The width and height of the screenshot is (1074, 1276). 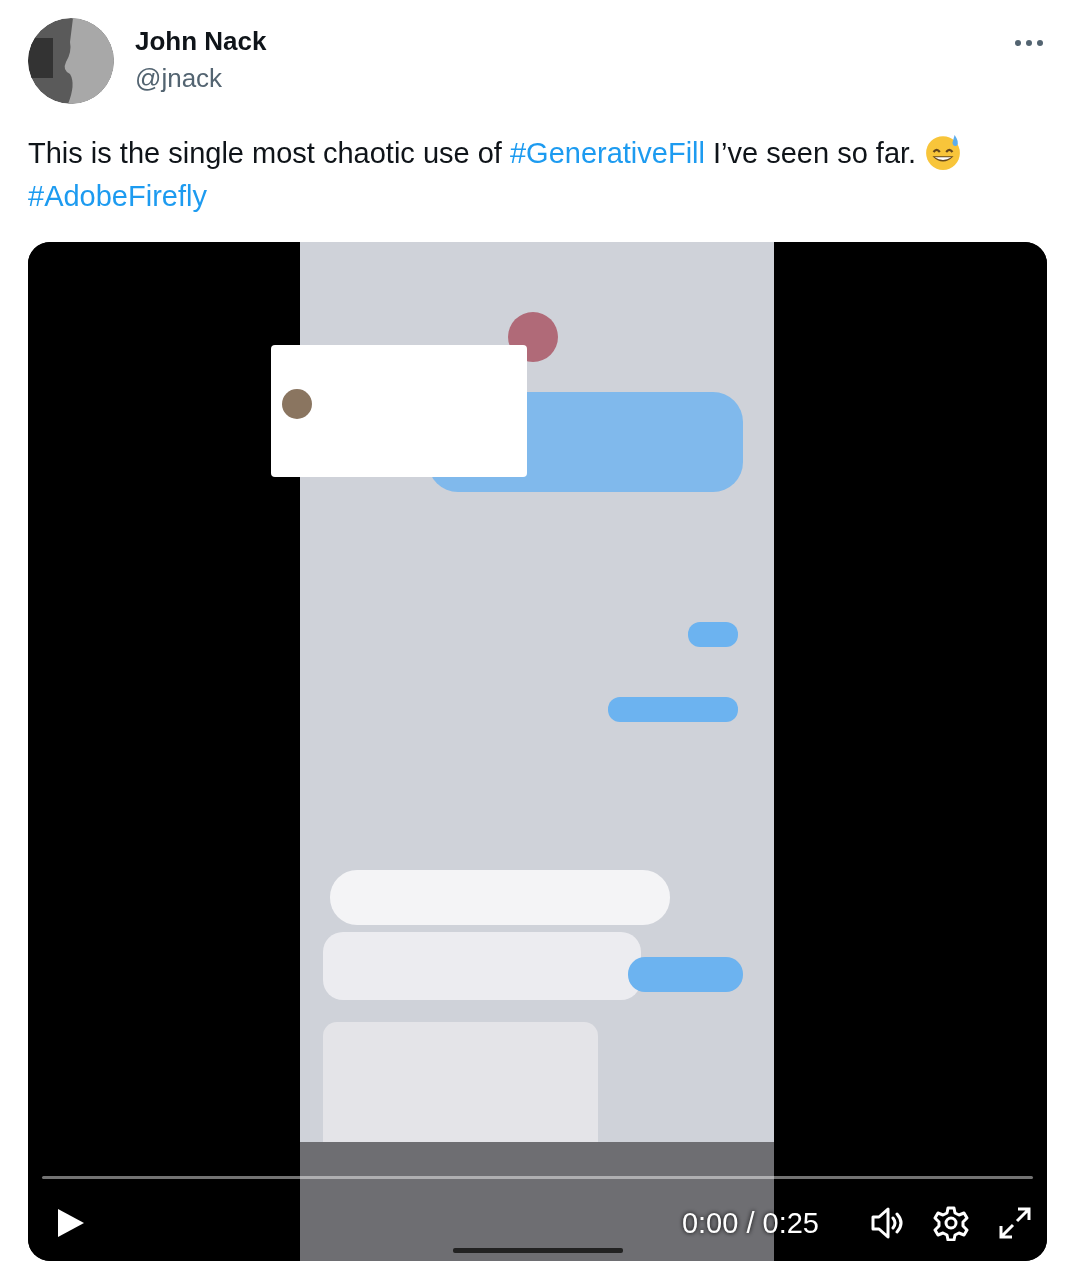 What do you see at coordinates (537, 175) in the screenshot?
I see `tweet-text: This is the single most chaotic use of #GenerativeFill I’ve seen so far. #AdobeFirefly` at bounding box center [537, 175].